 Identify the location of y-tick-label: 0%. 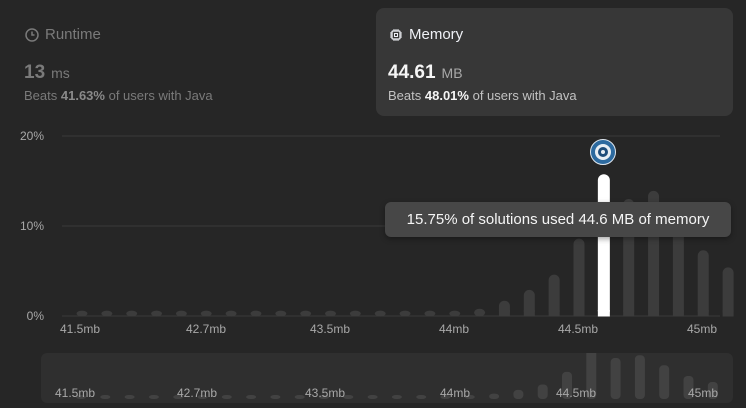
(36, 316).